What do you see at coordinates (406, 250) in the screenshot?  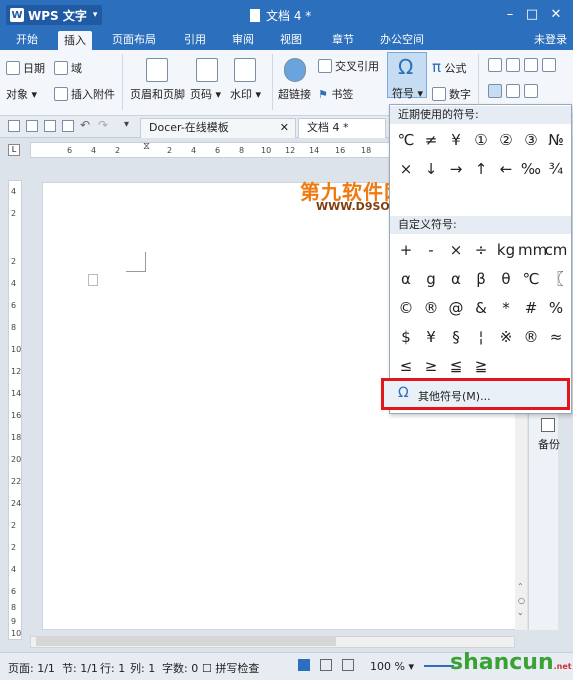 I see `symbol-cell: +` at bounding box center [406, 250].